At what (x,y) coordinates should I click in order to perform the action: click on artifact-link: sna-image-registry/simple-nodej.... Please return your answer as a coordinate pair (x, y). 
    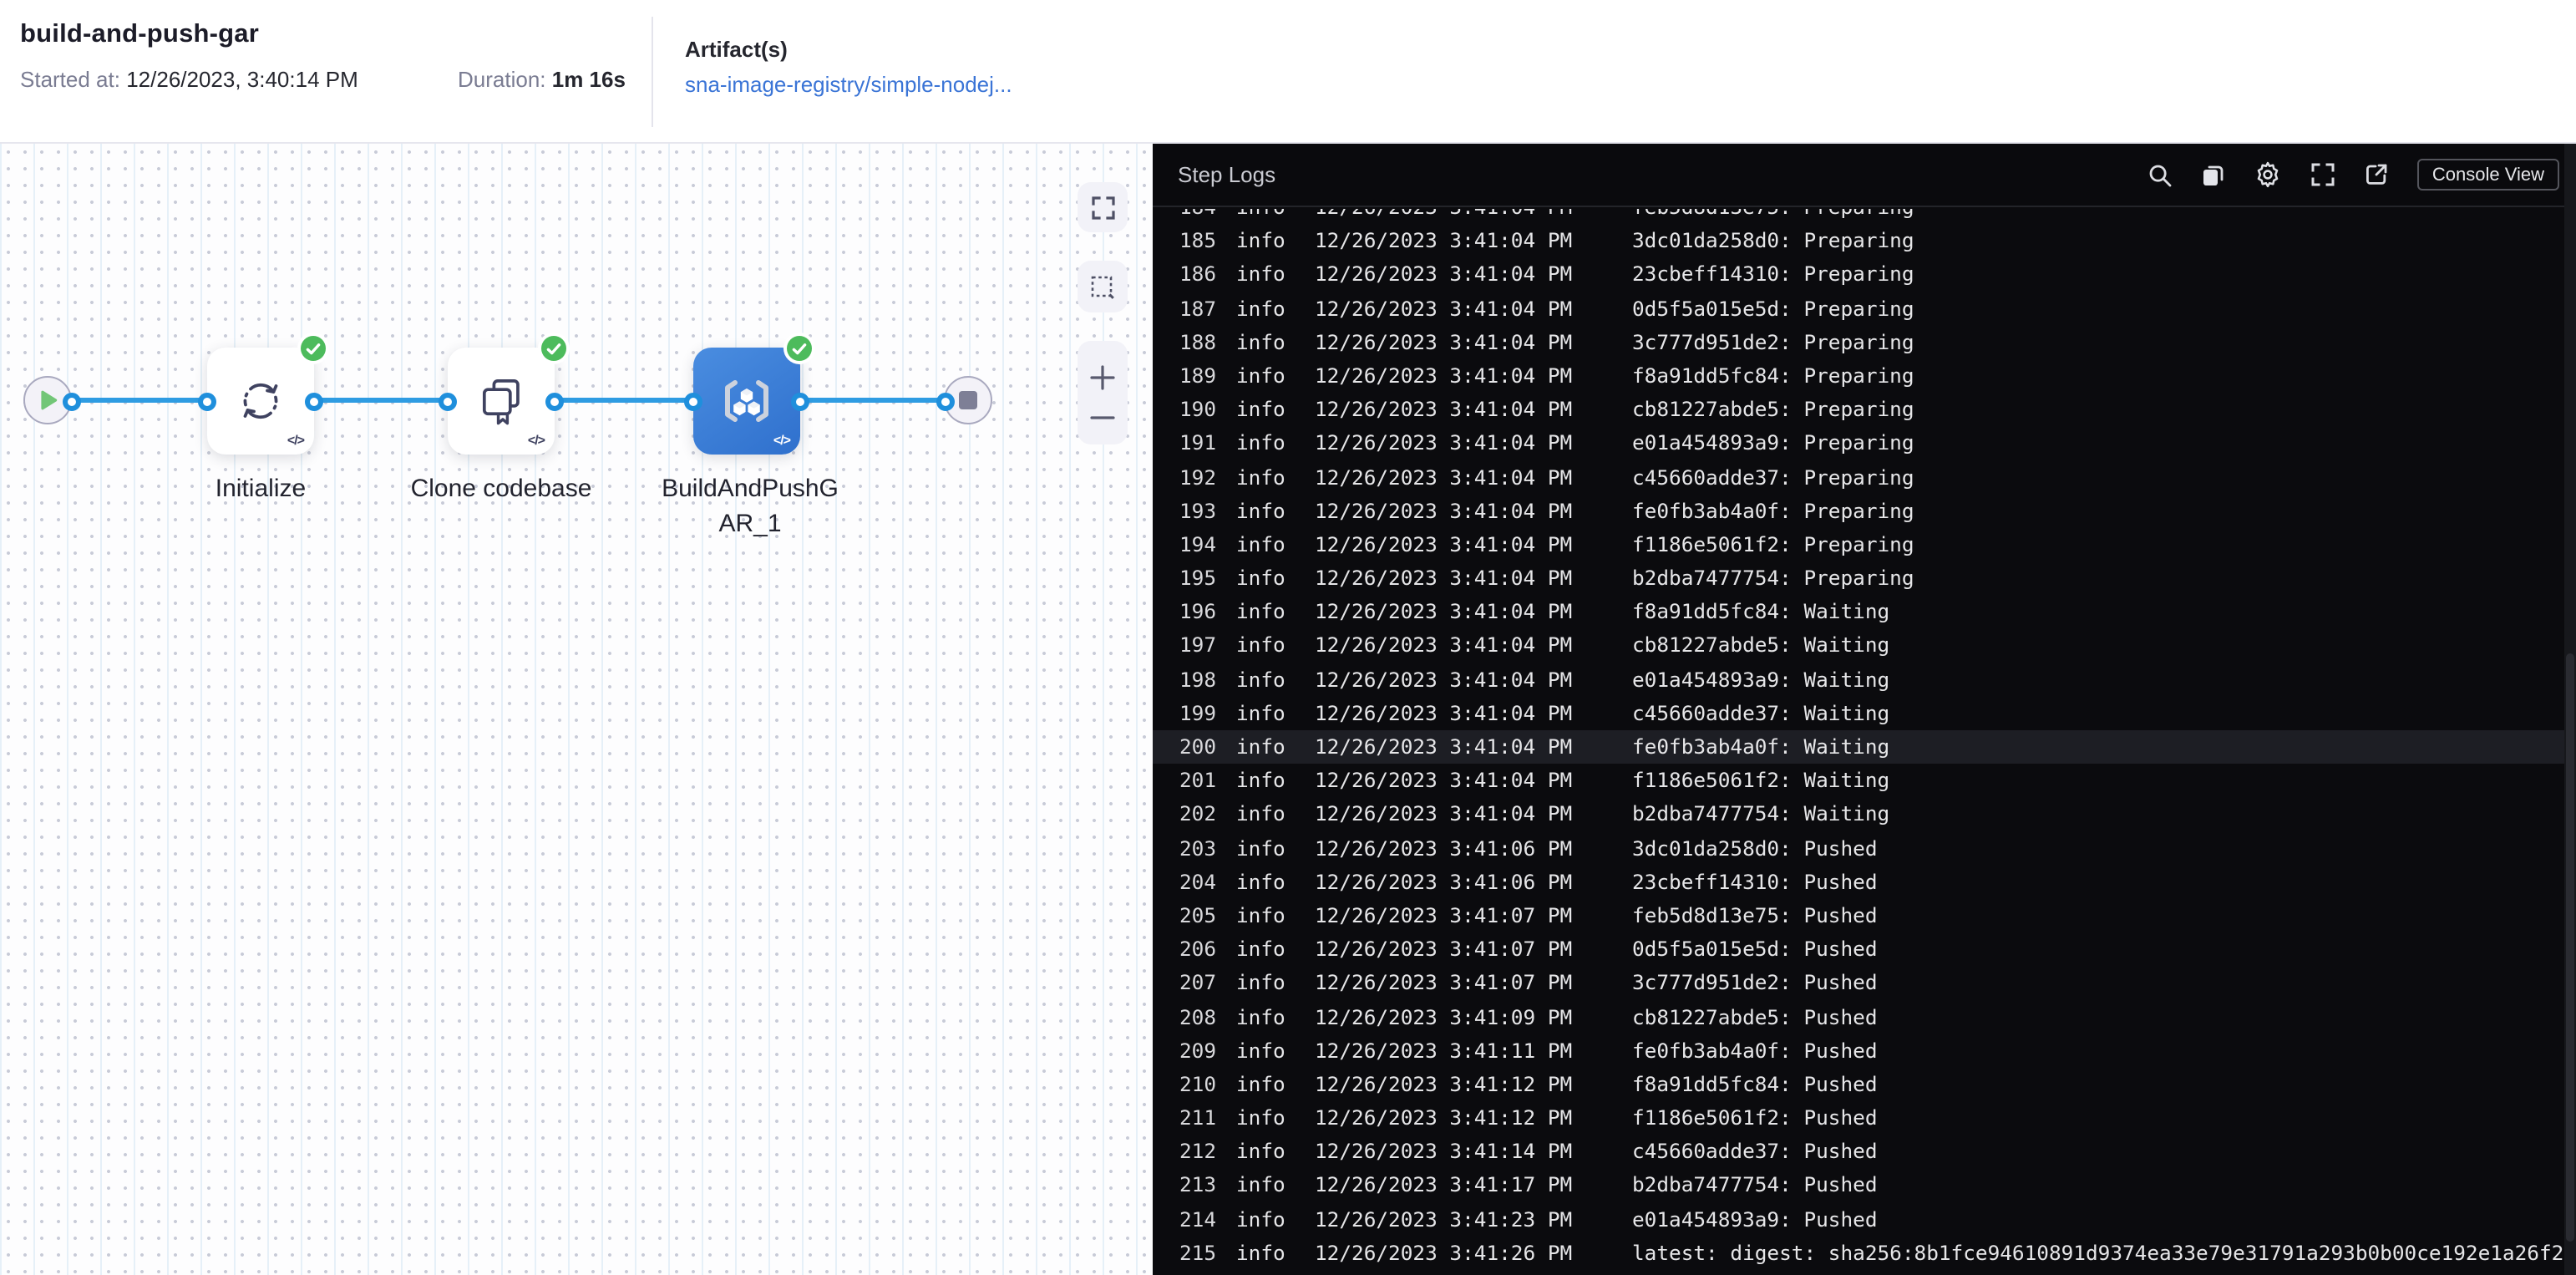
    Looking at the image, I should click on (848, 84).